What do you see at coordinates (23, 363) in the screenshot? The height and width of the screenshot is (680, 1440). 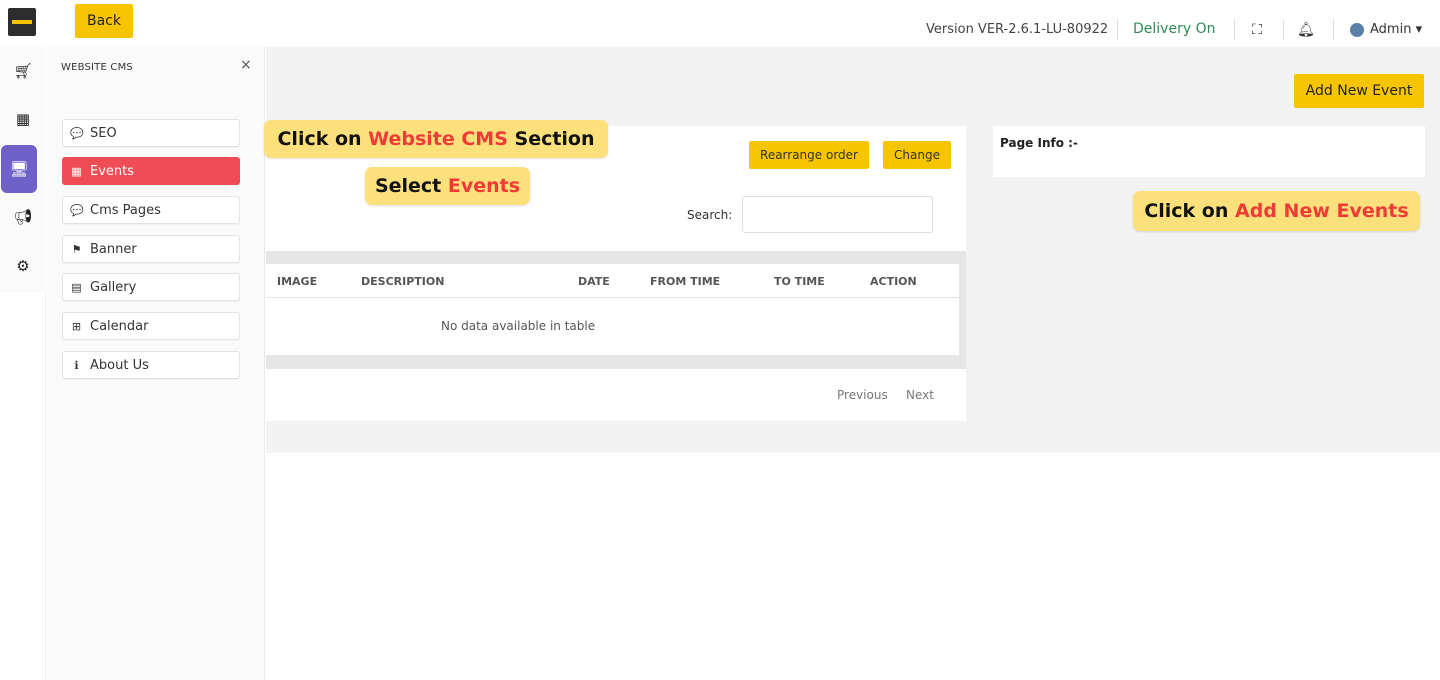 I see `icon-rail: 🛒︎ ▦ 🖥︎ 📢︎ ⚙` at bounding box center [23, 363].